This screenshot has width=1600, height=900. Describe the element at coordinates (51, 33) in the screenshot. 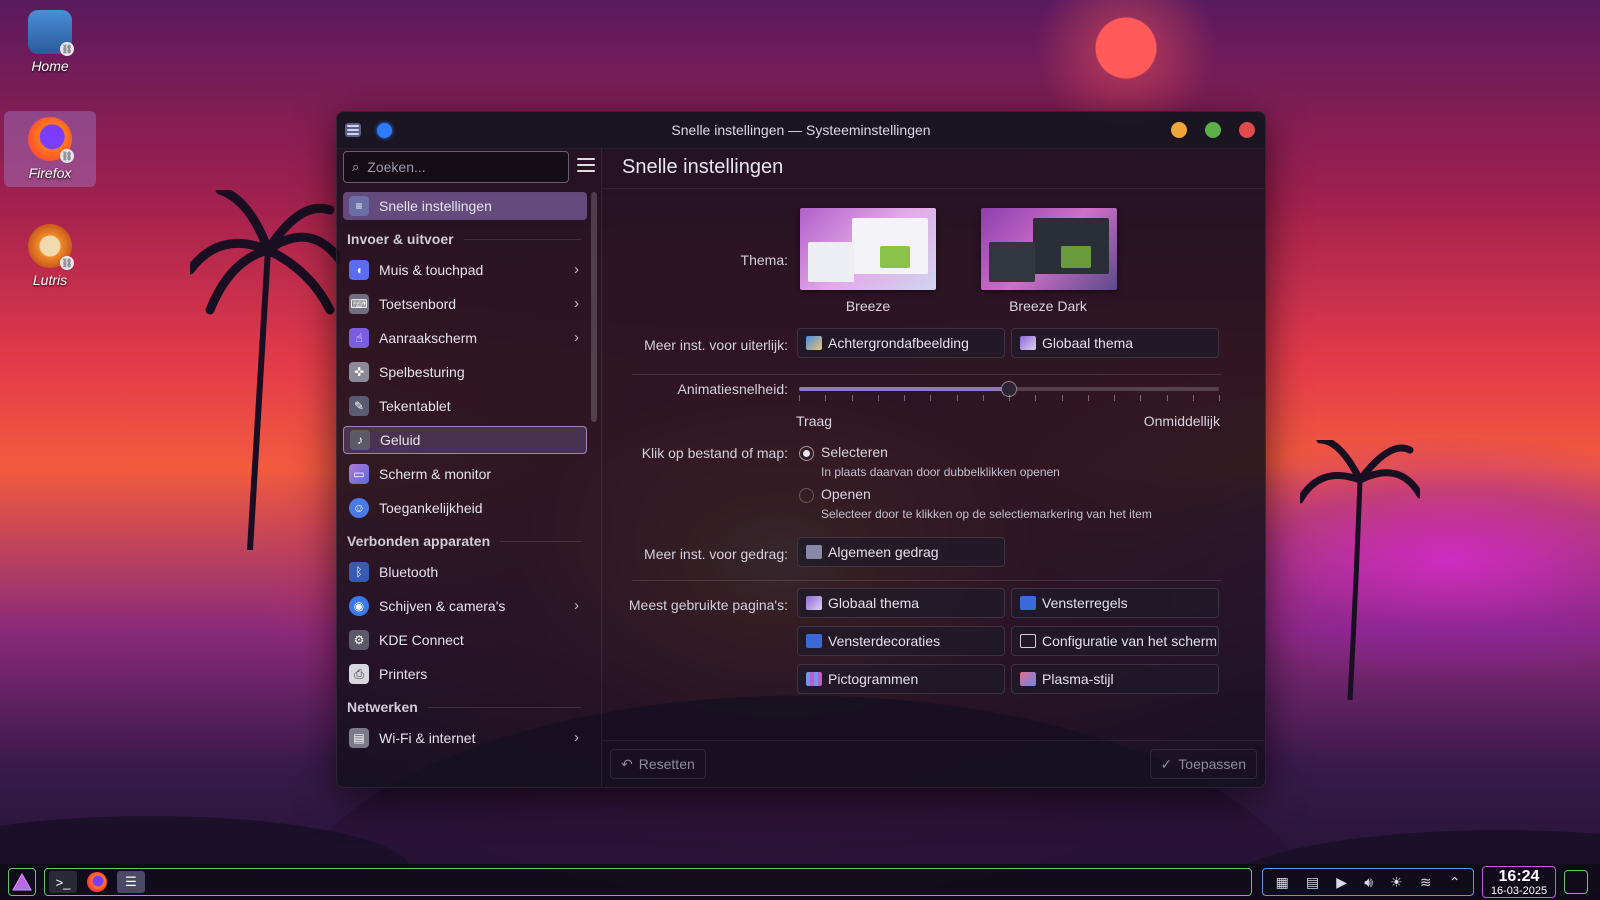

I see `folder-icon: ⛓` at that location.